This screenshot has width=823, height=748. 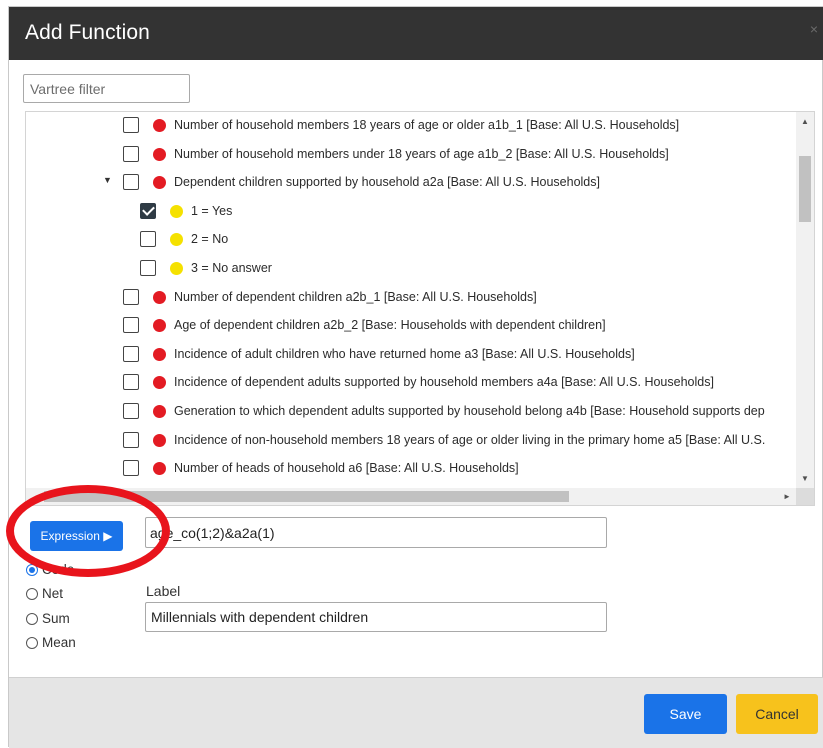 What do you see at coordinates (32, 619) in the screenshot?
I see `radio-button-sum` at bounding box center [32, 619].